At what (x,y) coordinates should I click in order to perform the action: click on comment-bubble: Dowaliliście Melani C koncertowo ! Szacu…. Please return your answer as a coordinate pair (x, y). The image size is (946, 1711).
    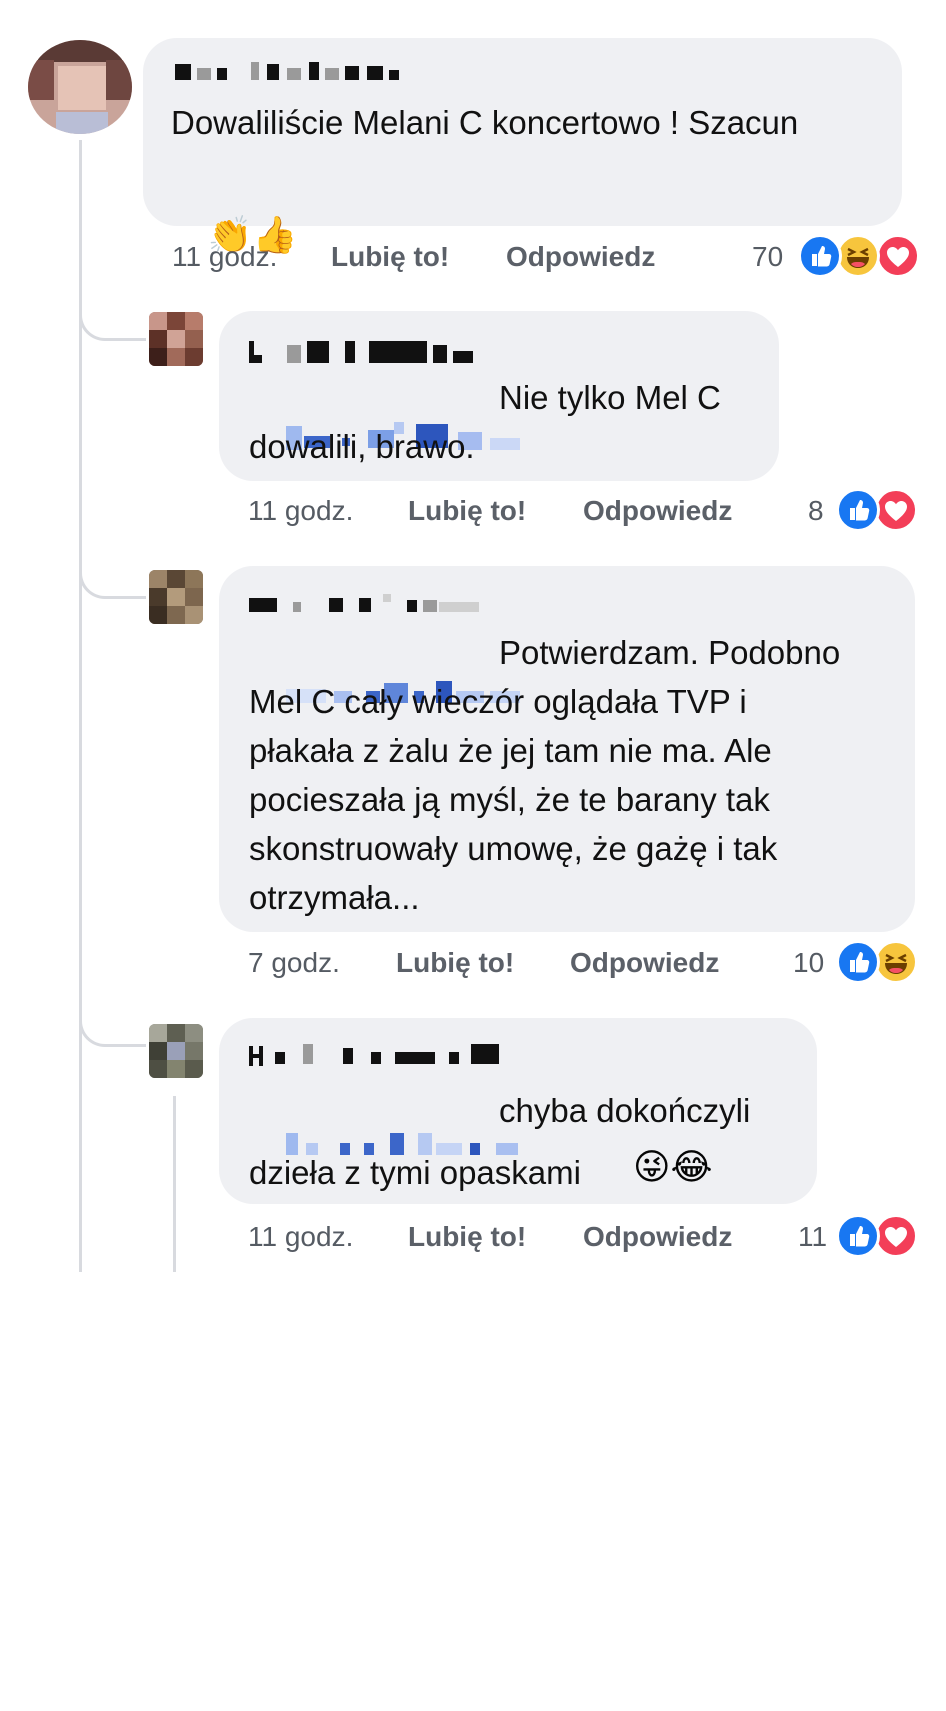
    Looking at the image, I should click on (522, 147).